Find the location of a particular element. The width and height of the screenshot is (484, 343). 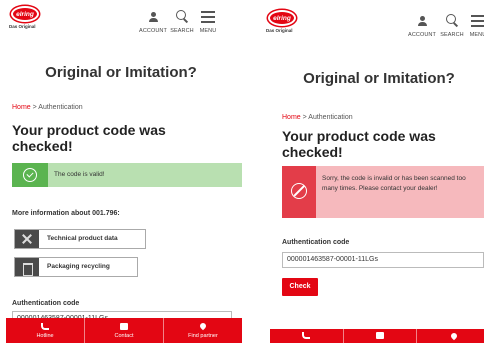

contact-tab is located at coordinates (381, 336).